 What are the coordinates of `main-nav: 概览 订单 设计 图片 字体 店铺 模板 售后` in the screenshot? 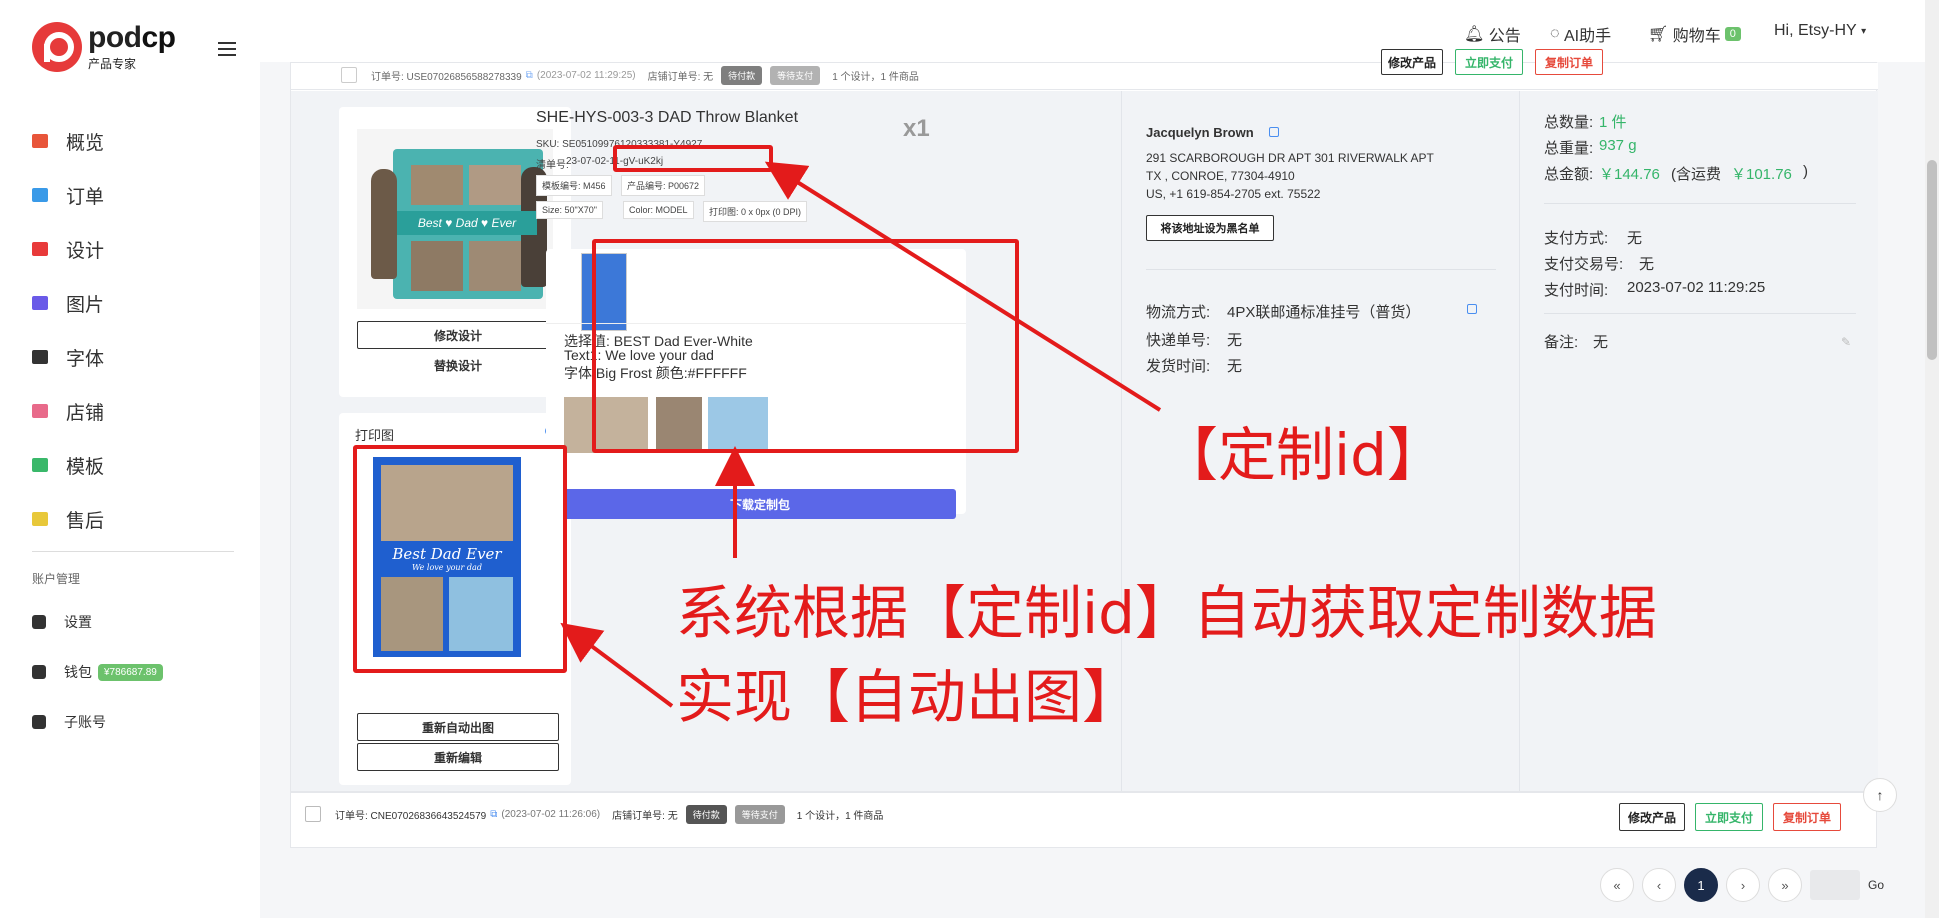 It's located at (137, 330).